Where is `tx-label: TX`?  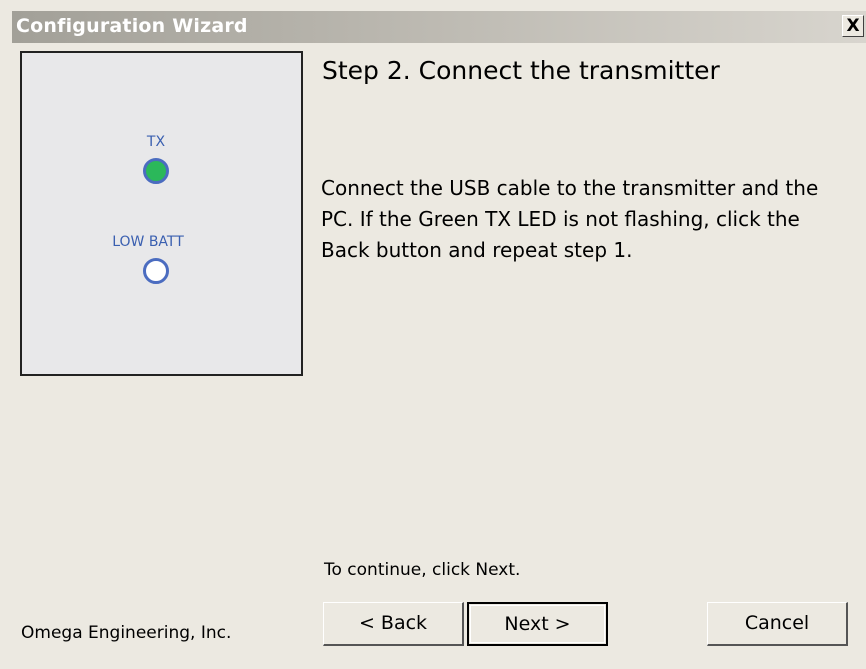
tx-label: TX is located at coordinates (156, 142).